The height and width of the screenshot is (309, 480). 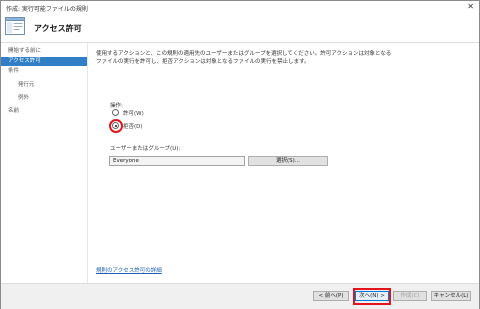 I want to click on step-label: アクセス許可, so click(x=24, y=61).